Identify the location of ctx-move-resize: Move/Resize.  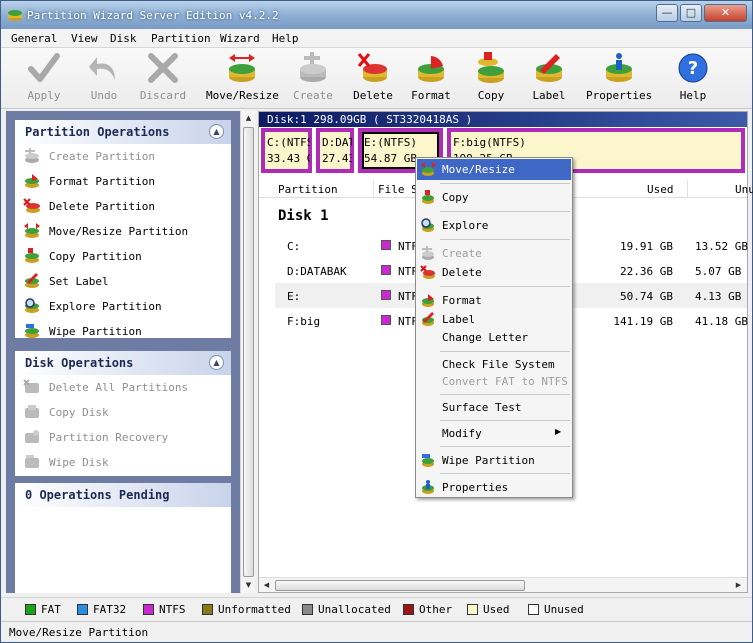
(494, 169).